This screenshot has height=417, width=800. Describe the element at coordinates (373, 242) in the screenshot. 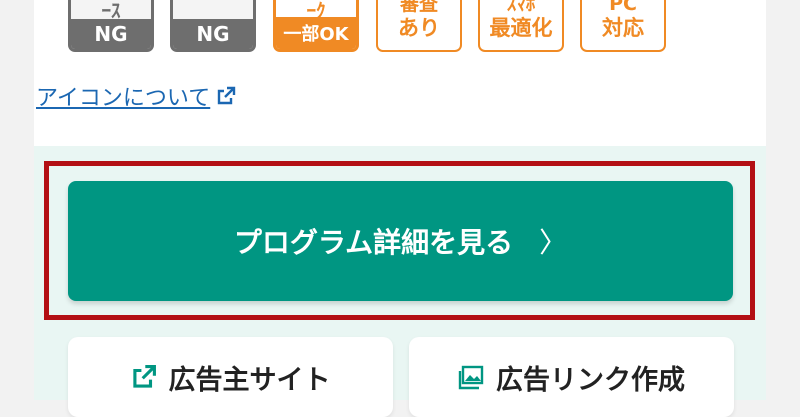

I see `program-detail-label: プログラム詳細を見る` at that location.